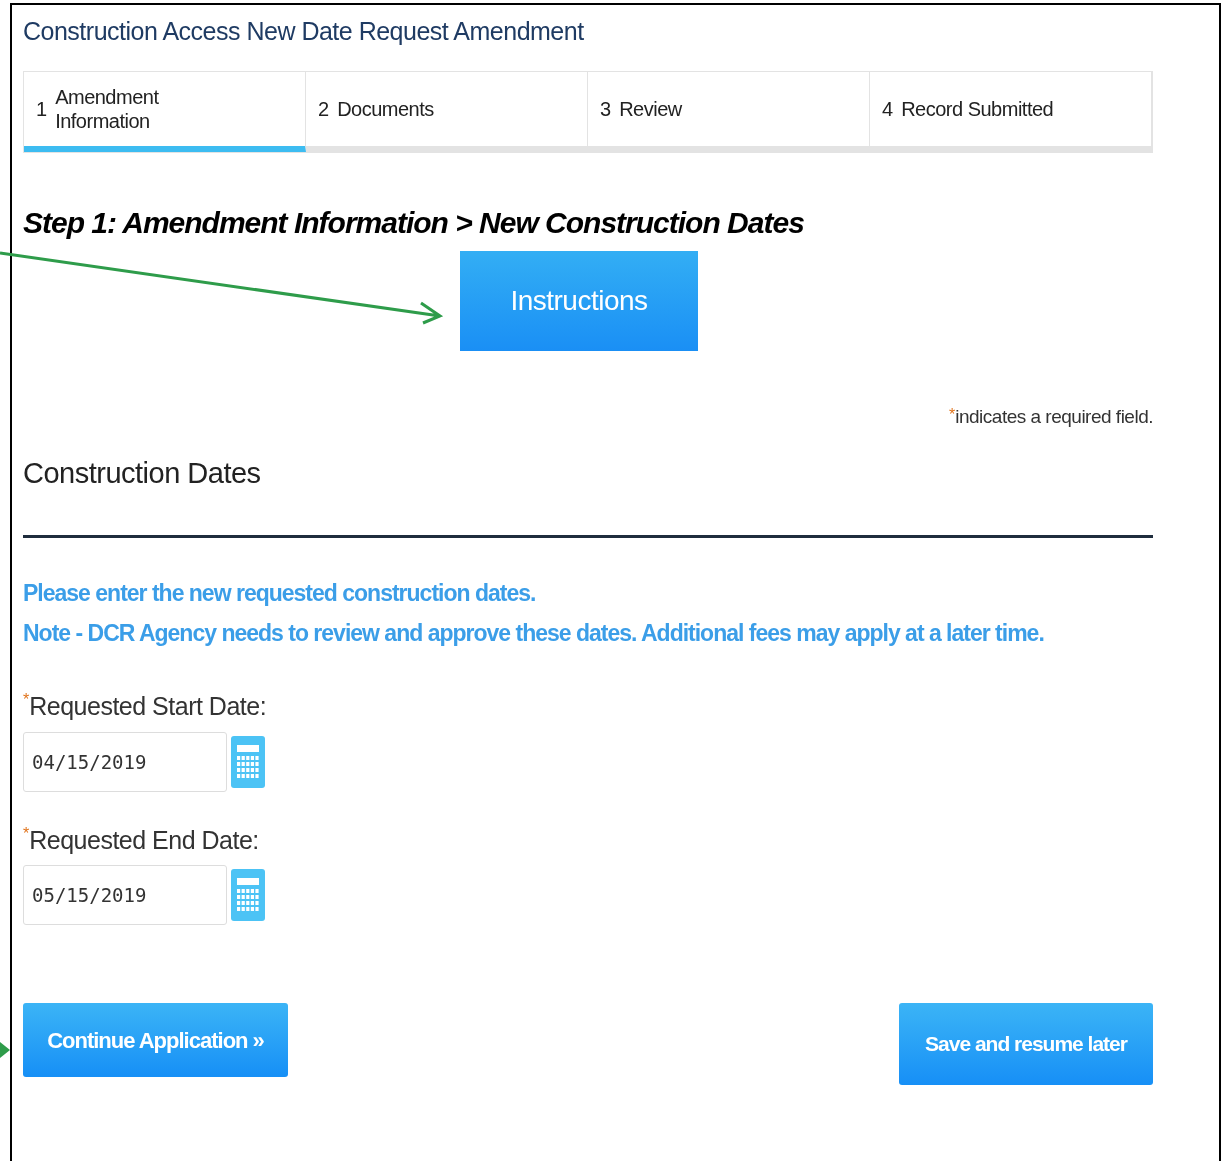  What do you see at coordinates (1011, 112) in the screenshot?
I see `step-tab: 4 Record Submitted` at bounding box center [1011, 112].